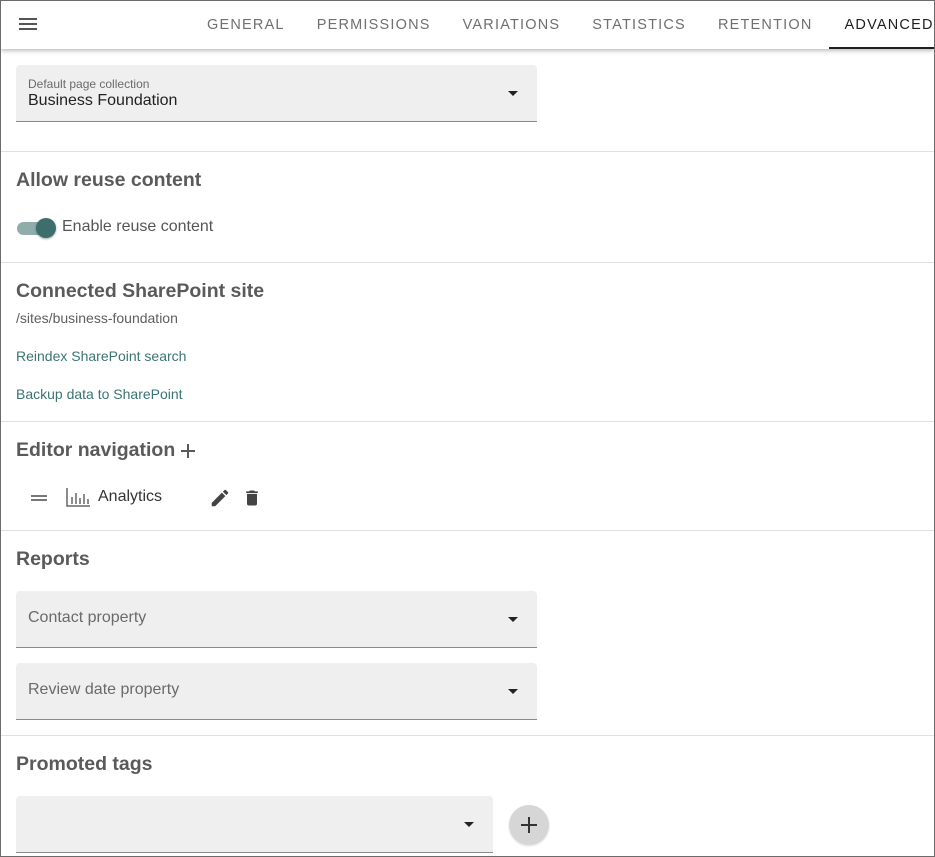 This screenshot has width=935, height=857. What do you see at coordinates (89, 84) in the screenshot?
I see `default-page-collection-label: Default page collection` at bounding box center [89, 84].